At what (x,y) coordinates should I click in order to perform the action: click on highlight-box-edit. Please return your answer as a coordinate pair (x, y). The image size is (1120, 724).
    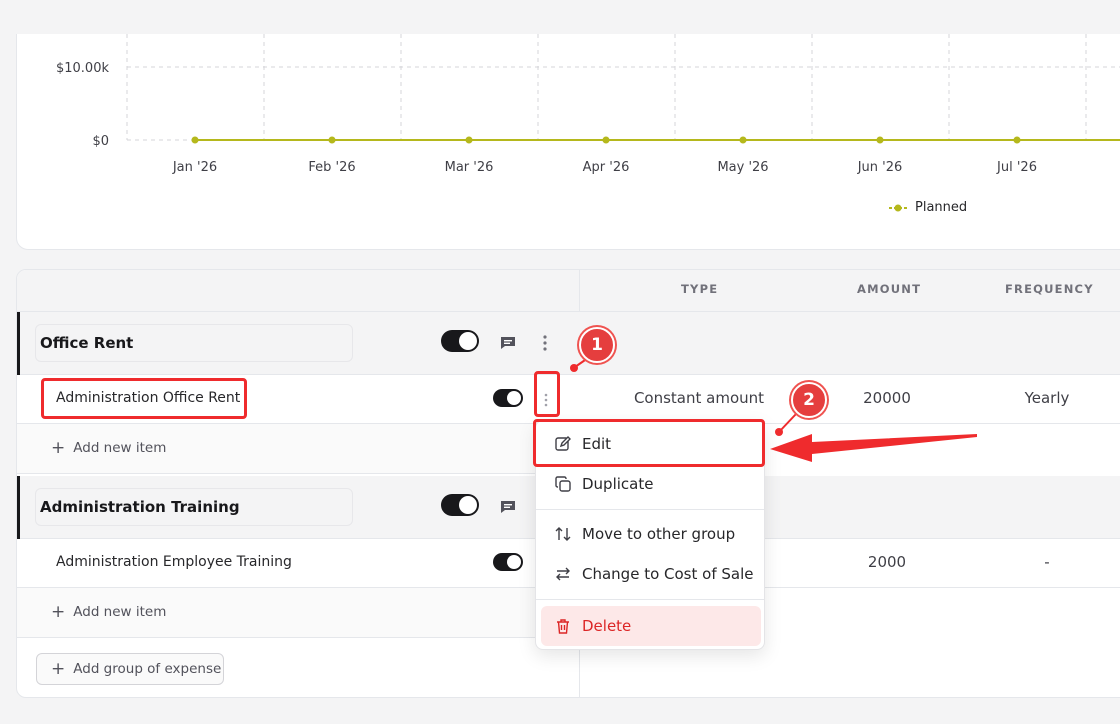
    Looking at the image, I should click on (649, 443).